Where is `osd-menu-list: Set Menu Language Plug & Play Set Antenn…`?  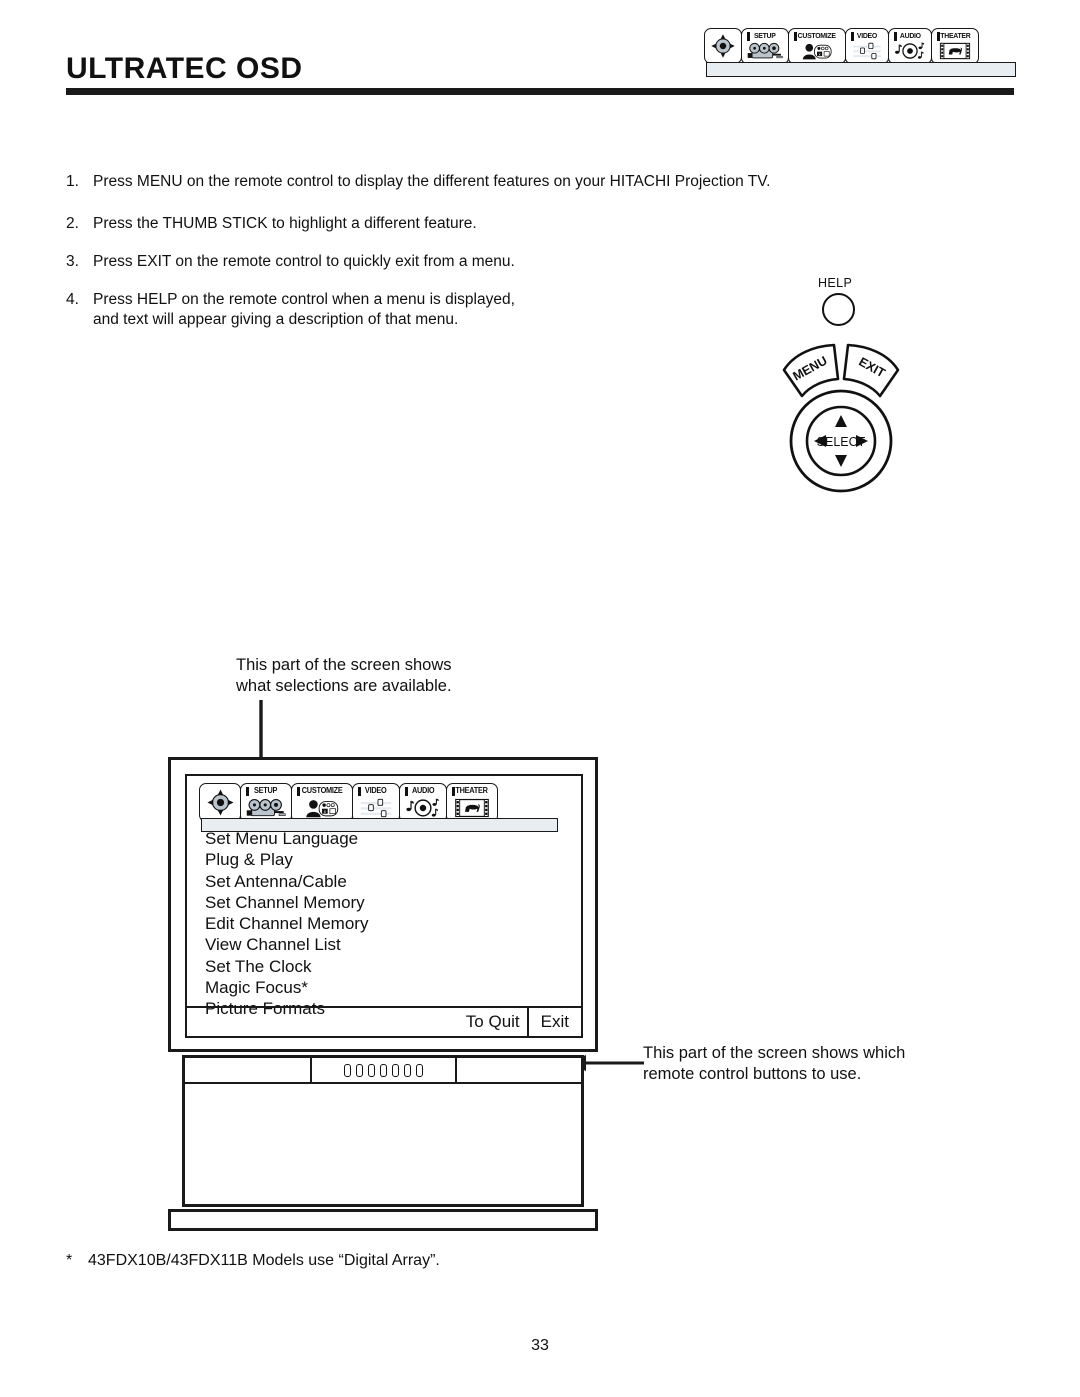 osd-menu-list: Set Menu Language Plug & Play Set Antenn… is located at coordinates (286, 924).